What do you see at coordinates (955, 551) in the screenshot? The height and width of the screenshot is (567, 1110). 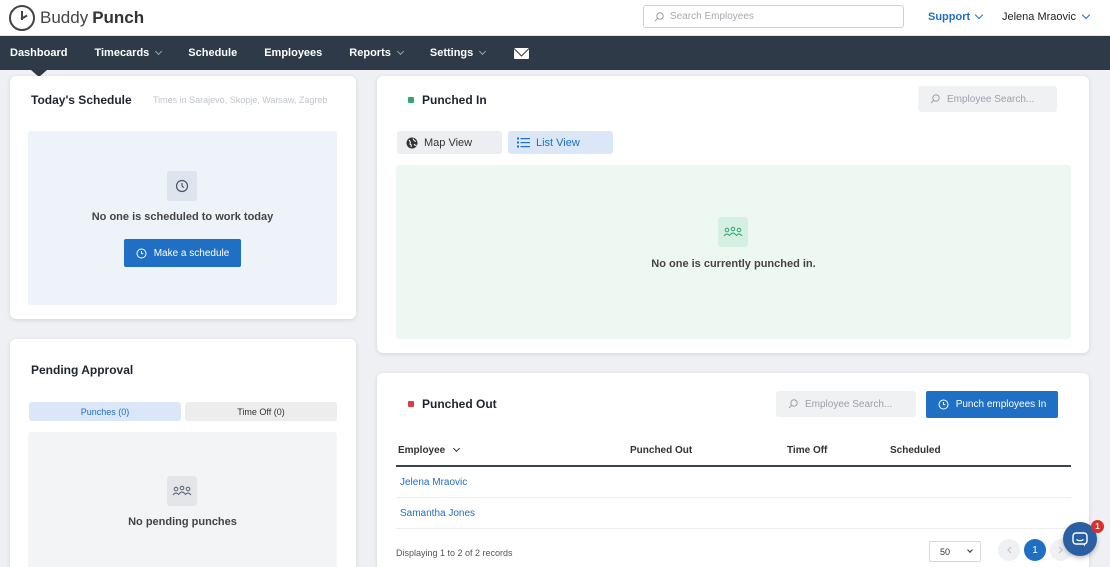 I see `page-size-select: 50` at bounding box center [955, 551].